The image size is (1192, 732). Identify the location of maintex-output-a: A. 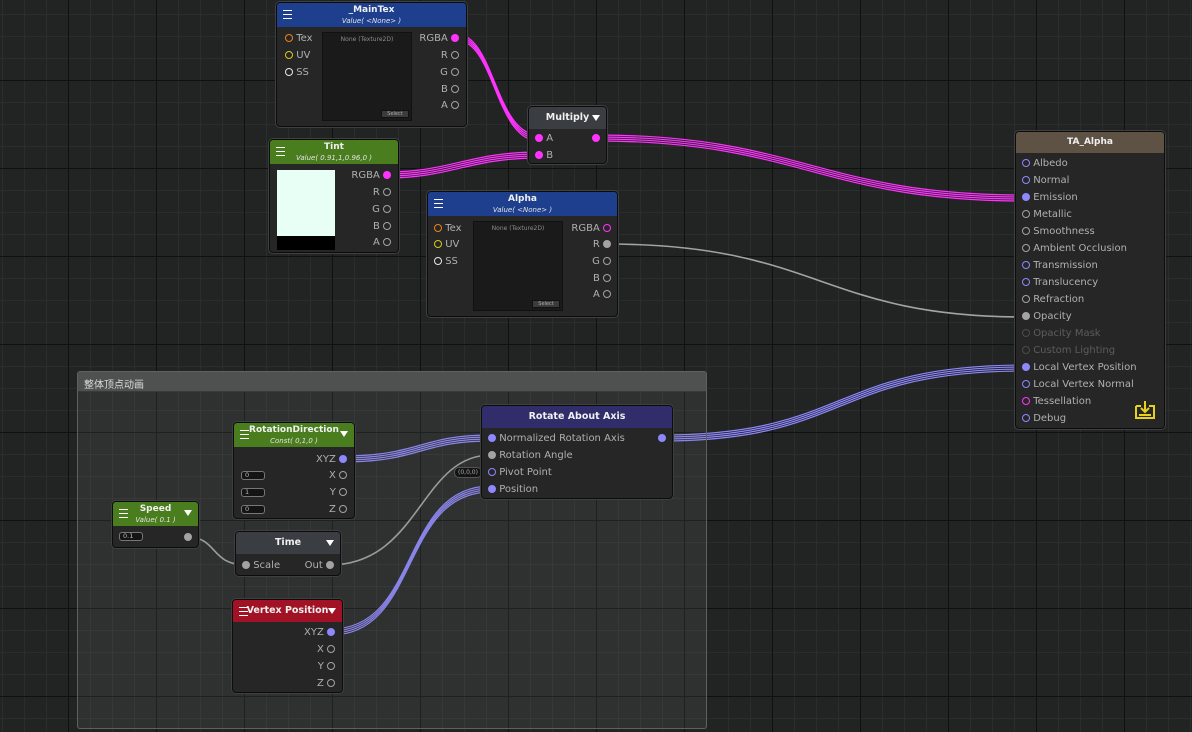
(450, 106).